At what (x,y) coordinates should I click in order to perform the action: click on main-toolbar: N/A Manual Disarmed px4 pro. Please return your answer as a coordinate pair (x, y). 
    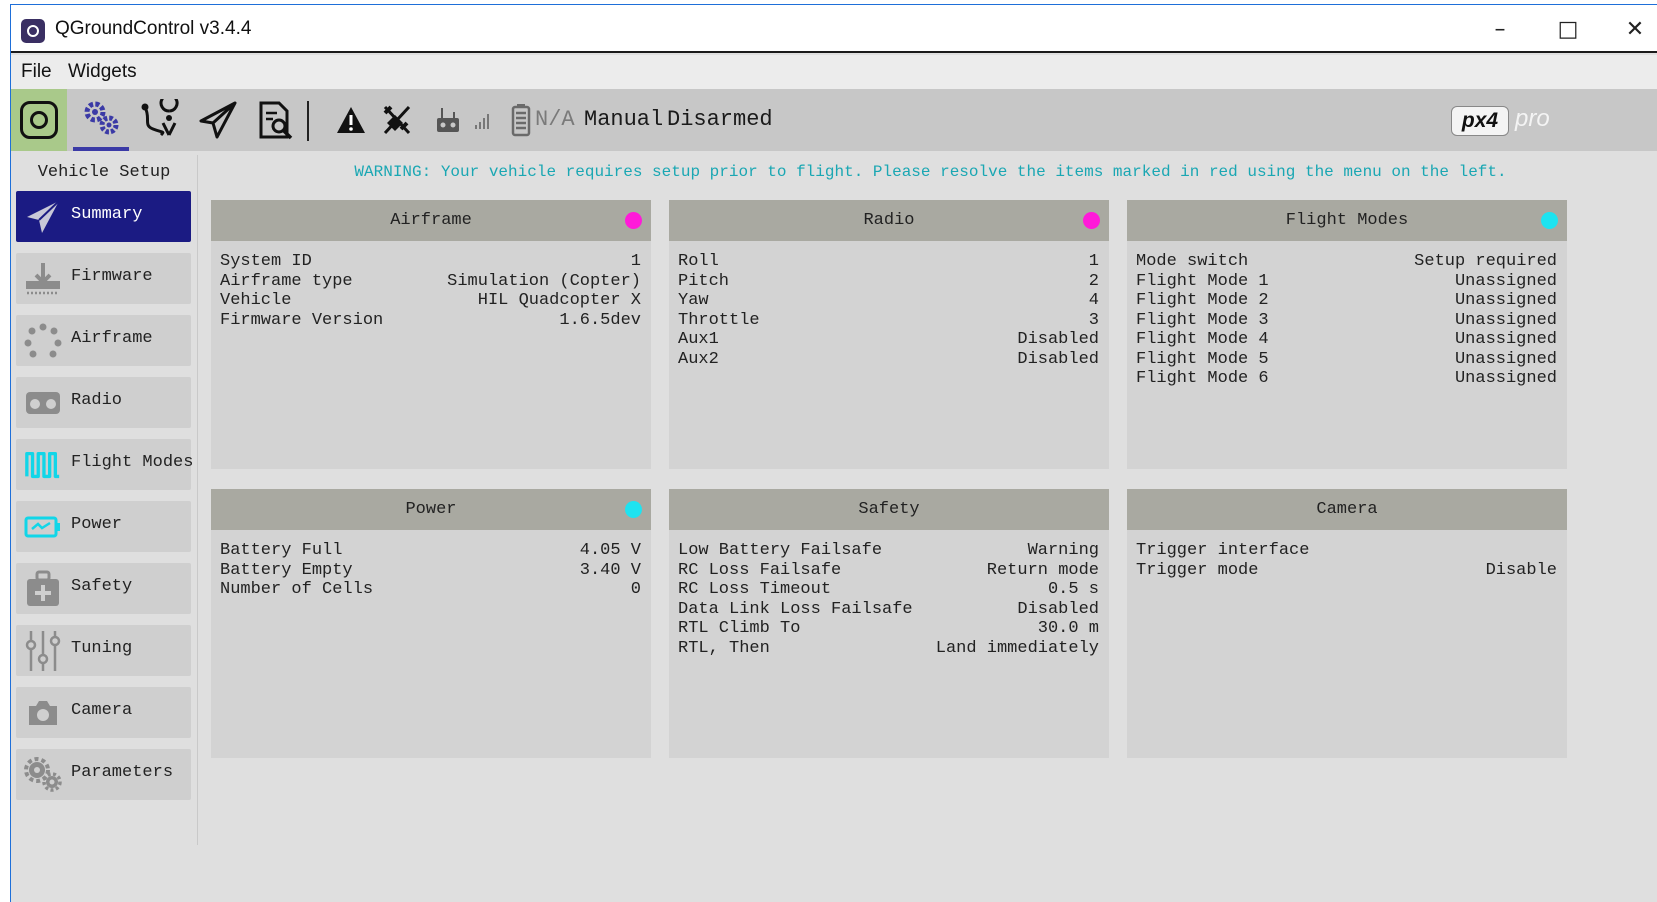
    Looking at the image, I should click on (834, 120).